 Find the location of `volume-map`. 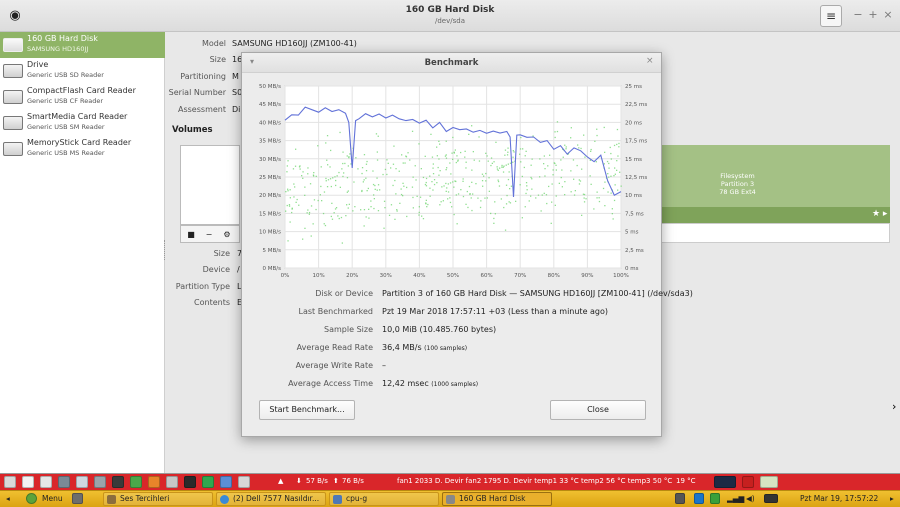

volume-map is located at coordinates (210, 185).